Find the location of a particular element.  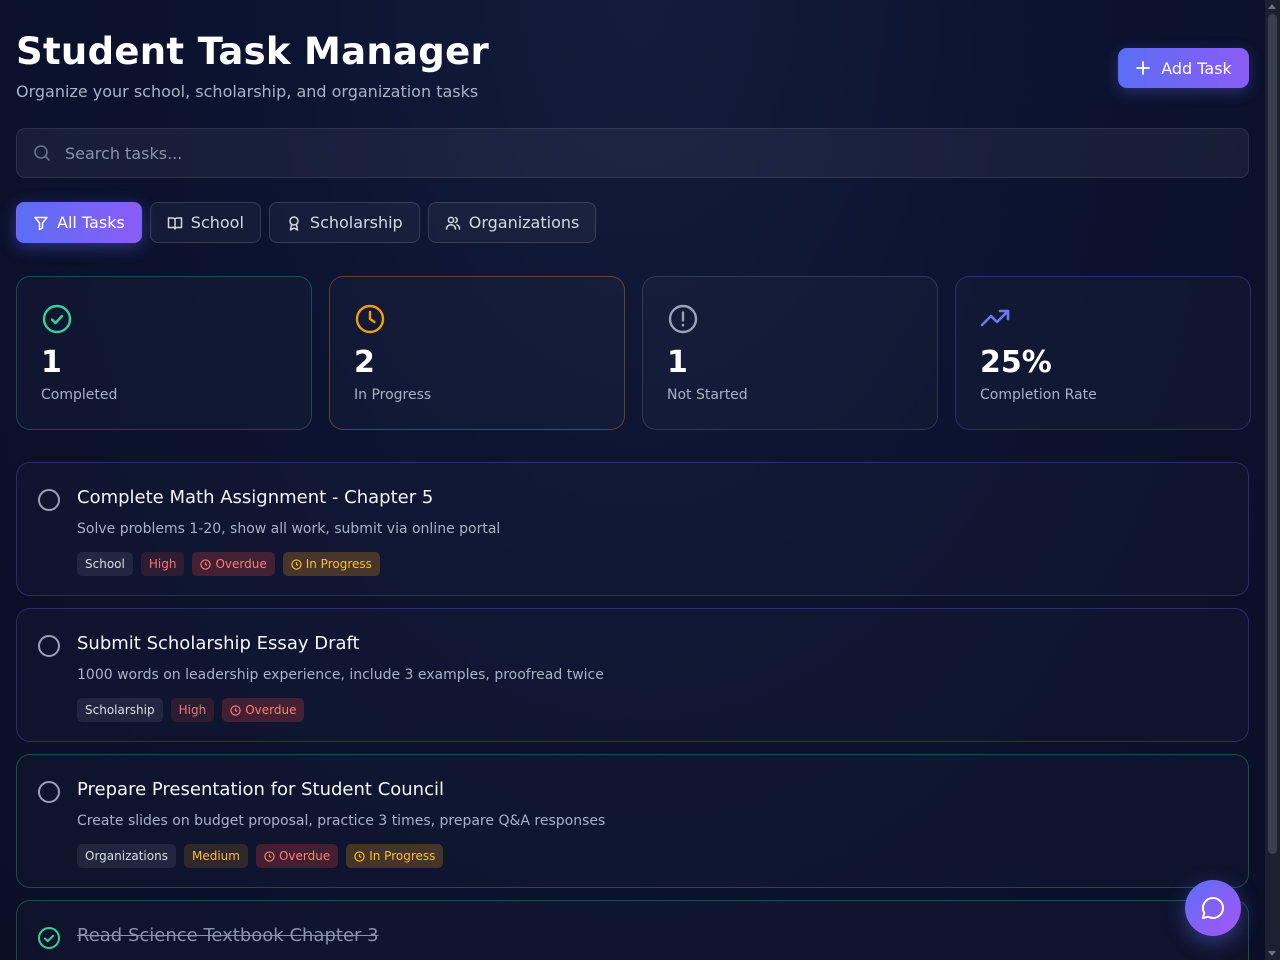

stat-value: 25% is located at coordinates (1016, 362).